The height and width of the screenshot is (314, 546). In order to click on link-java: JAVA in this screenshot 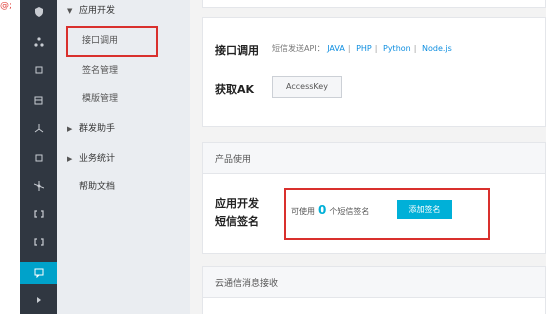, I will do `click(336, 48)`.